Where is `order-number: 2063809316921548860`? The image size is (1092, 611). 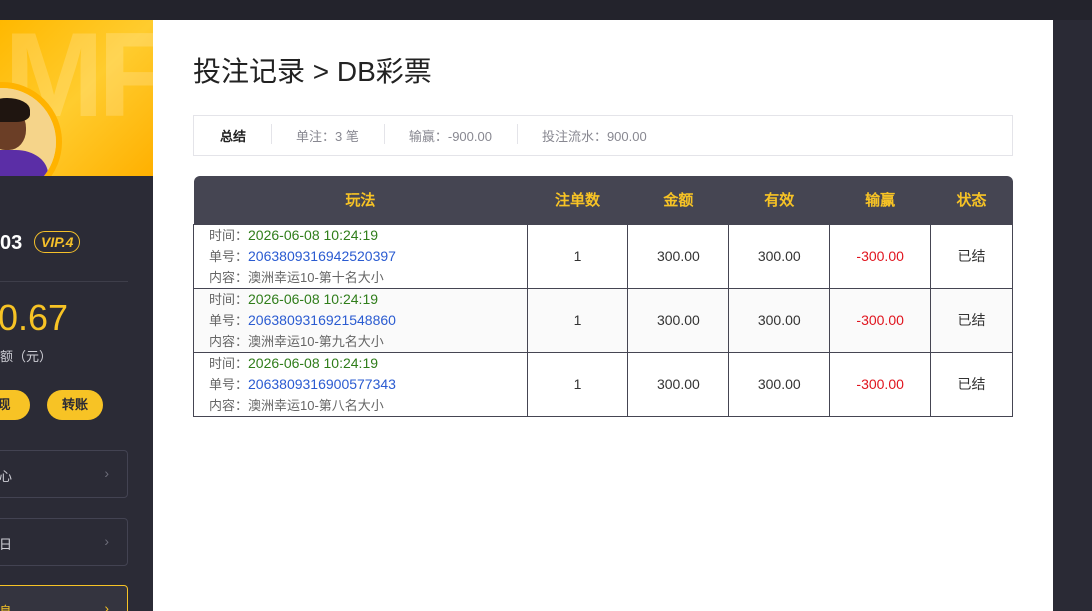 order-number: 2063809316921548860 is located at coordinates (322, 319).